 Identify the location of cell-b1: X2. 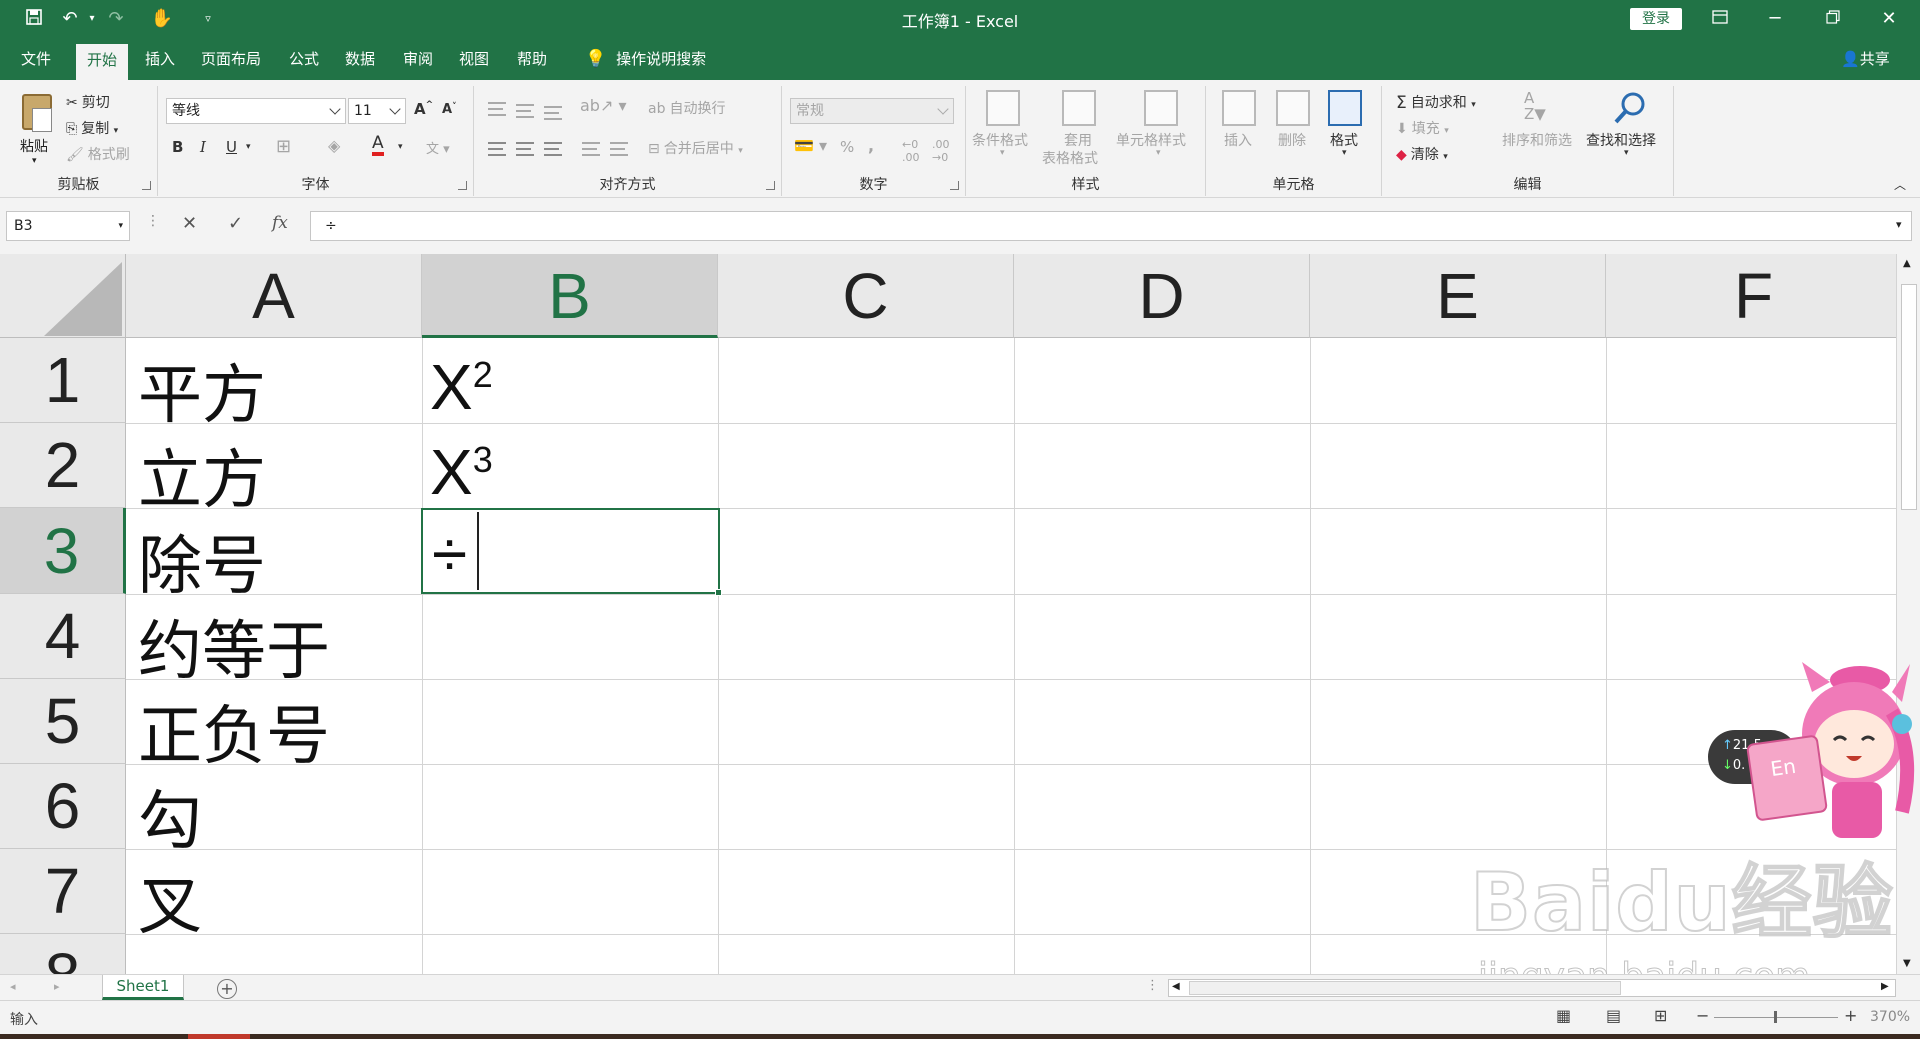
(461, 387).